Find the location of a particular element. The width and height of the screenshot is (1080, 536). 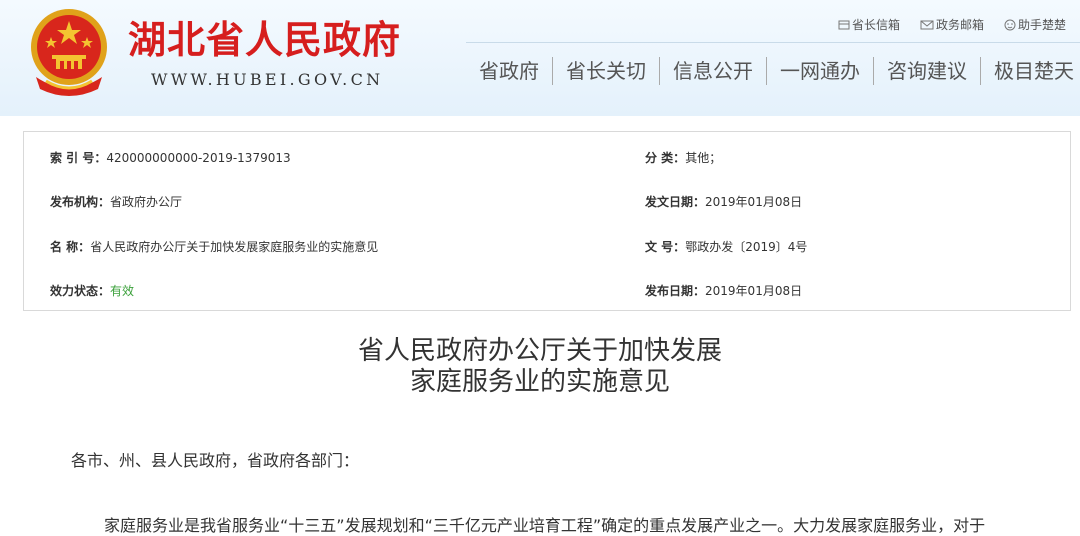

nav-item-jimu-chutian: 极目楚天 is located at coordinates (1030, 71).